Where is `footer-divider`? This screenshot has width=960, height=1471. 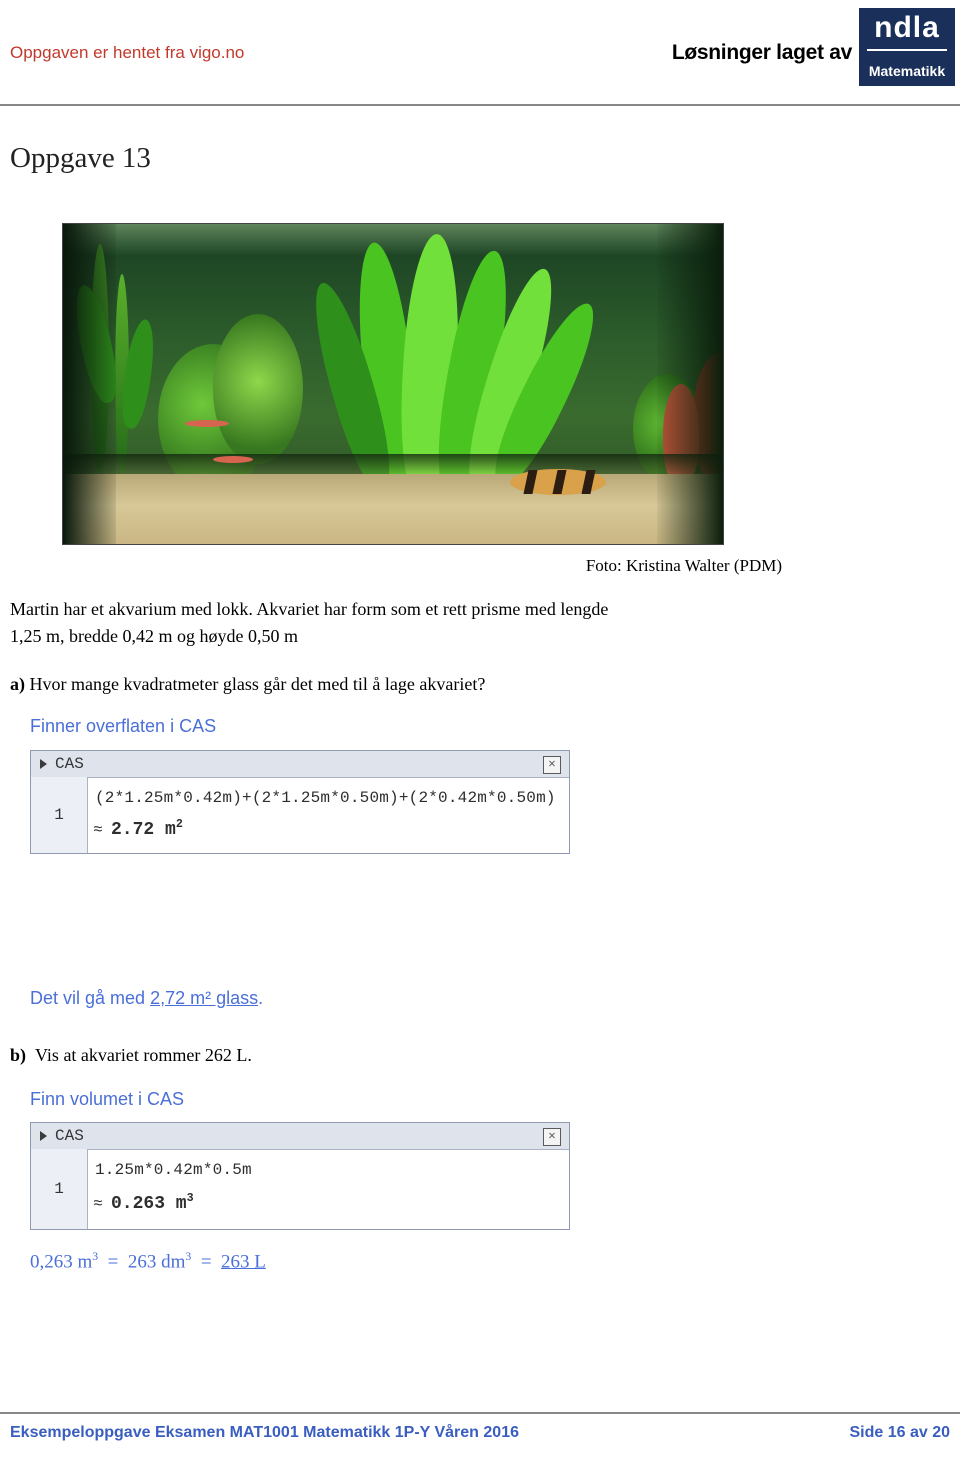 footer-divider is located at coordinates (480, 1413).